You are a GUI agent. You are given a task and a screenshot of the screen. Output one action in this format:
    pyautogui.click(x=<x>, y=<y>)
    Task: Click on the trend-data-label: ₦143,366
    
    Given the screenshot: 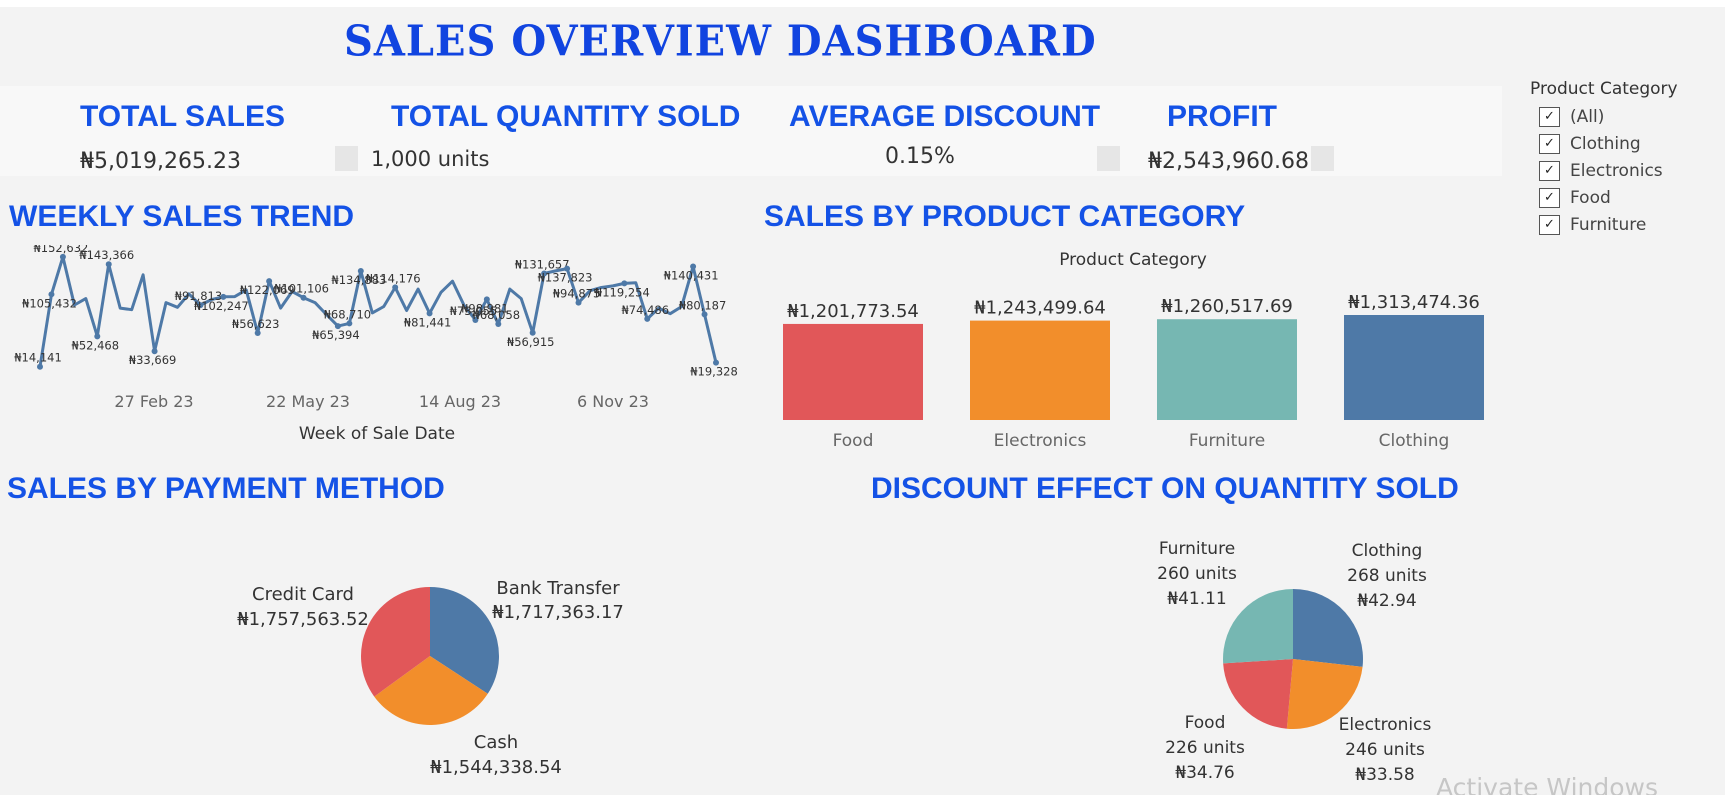 What is the action you would take?
    pyautogui.click(x=106, y=255)
    